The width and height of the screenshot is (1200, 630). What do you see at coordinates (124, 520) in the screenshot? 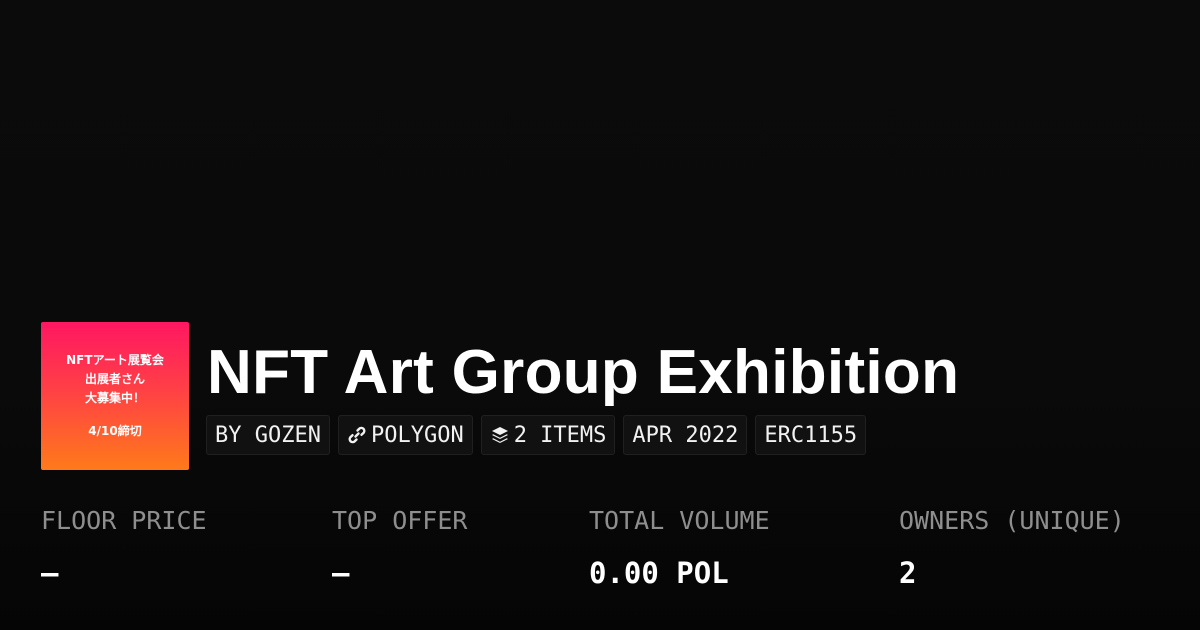
I see `floor-price-label: FLOOR PRICE` at bounding box center [124, 520].